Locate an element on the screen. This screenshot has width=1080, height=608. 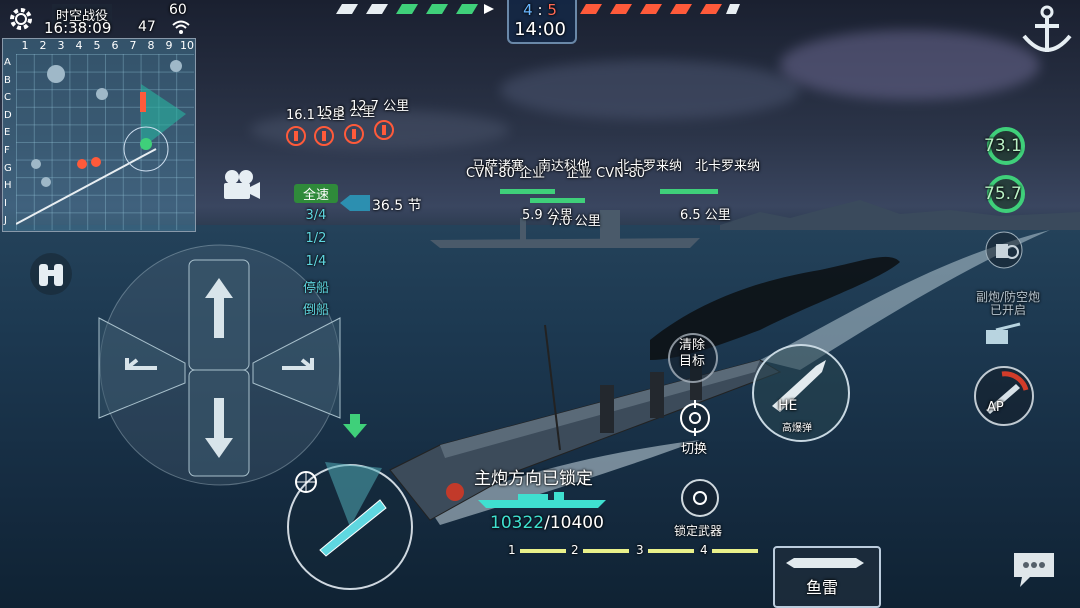
star-emblem is located at coordinates (455, 492).